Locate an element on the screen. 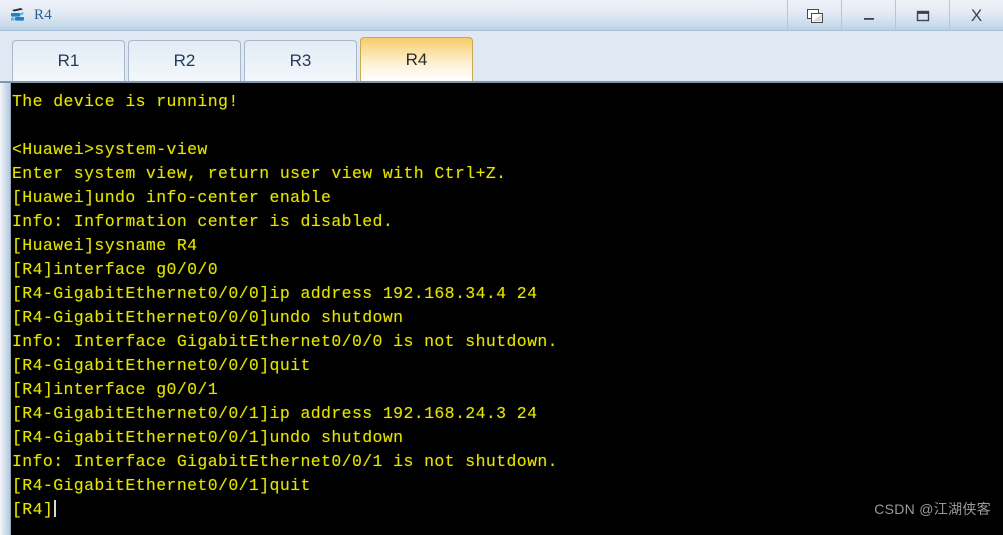 This screenshot has height=535, width=1003. terminal-prompt: [R4] is located at coordinates (33, 509).